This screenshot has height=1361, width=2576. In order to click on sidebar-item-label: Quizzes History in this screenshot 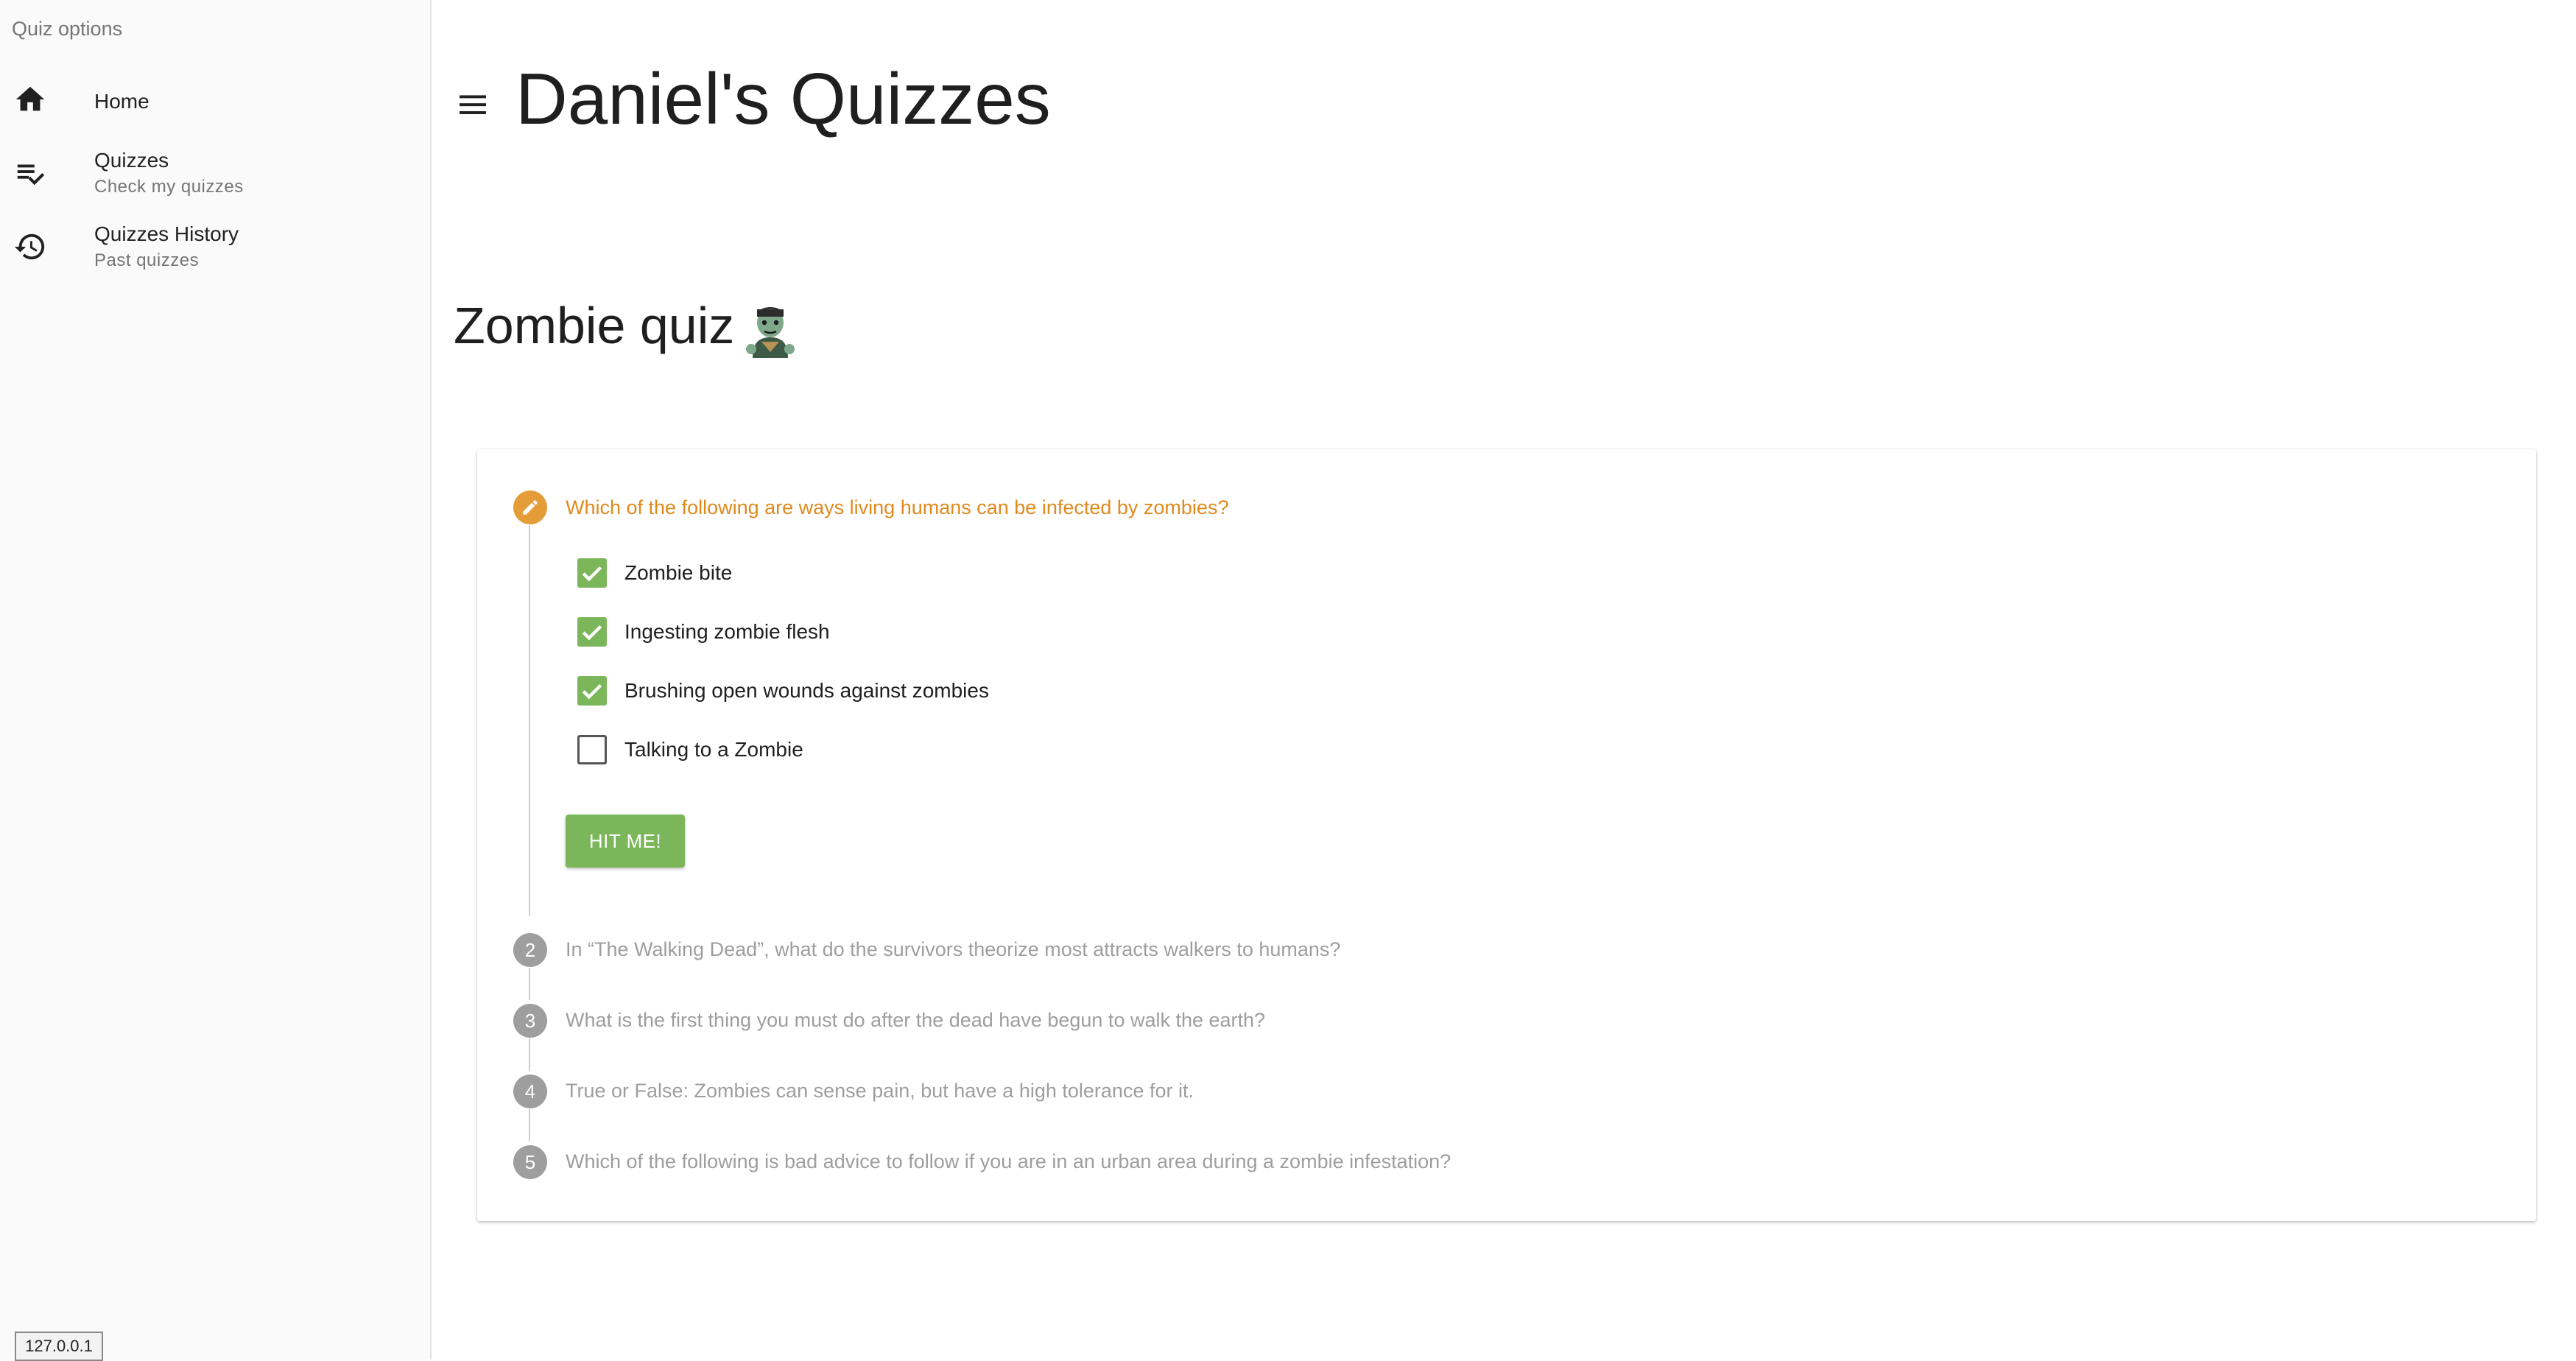, I will do `click(166, 233)`.